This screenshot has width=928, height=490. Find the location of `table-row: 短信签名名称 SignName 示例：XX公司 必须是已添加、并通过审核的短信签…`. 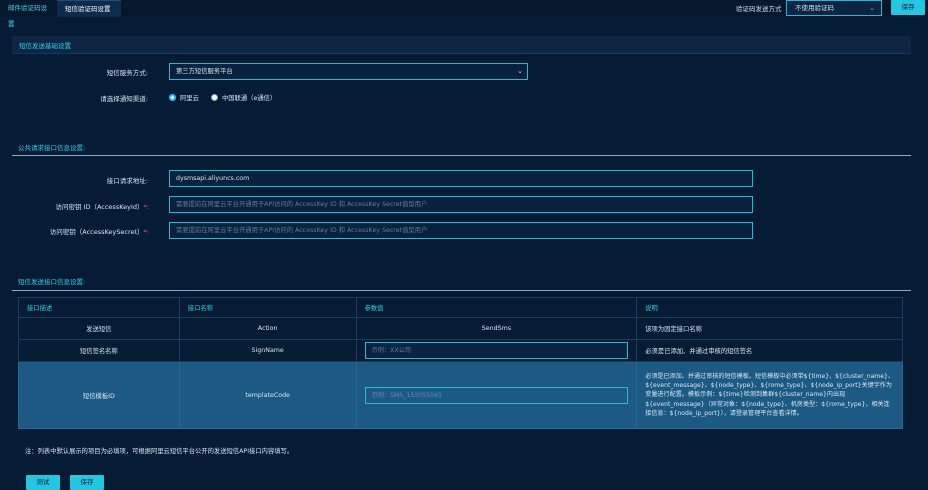

table-row: 短信签名名称 SignName 示例：XX公司 必须是已添加、并通过审核的短信签… is located at coordinates (460, 350).